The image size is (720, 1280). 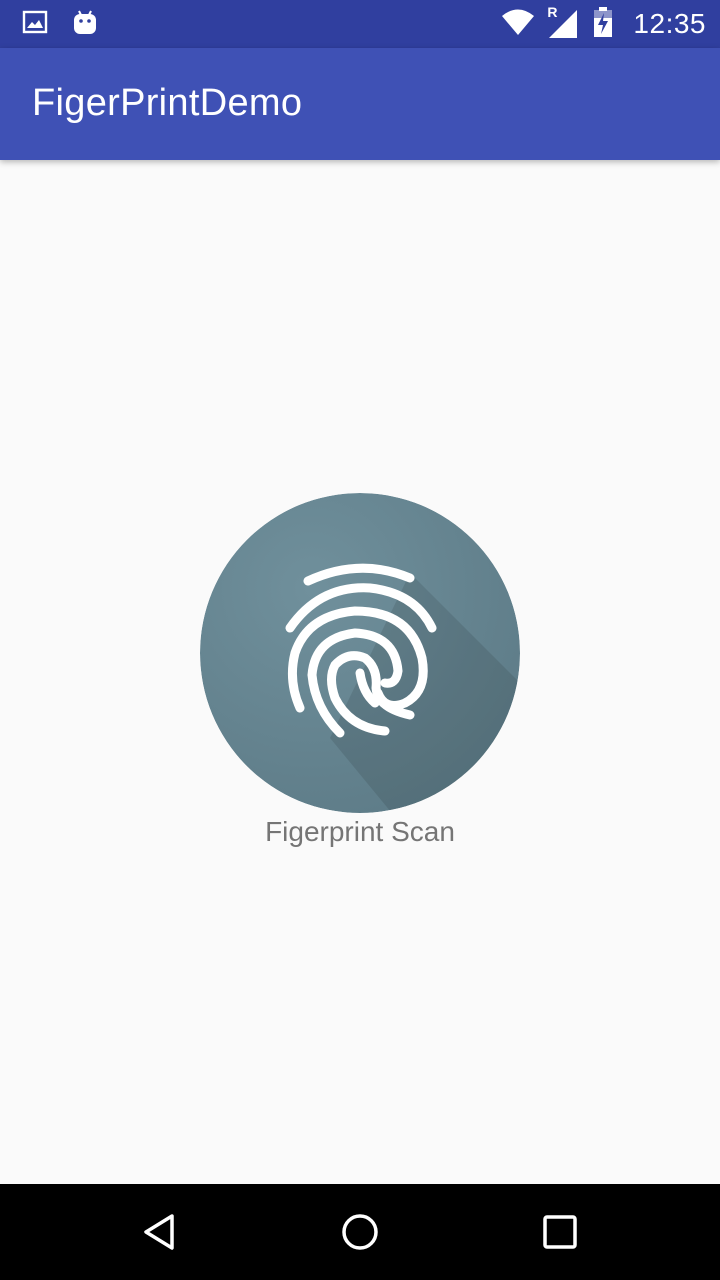 I want to click on battery-charging-icon, so click(x=603, y=24).